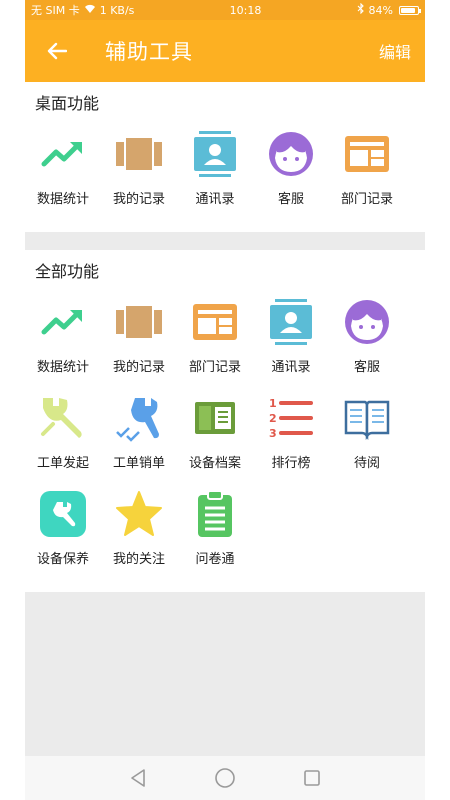 Image resolution: width=450 pixels, height=800 pixels. Describe the element at coordinates (273, 418) in the screenshot. I see `svg-text: 2` at that location.